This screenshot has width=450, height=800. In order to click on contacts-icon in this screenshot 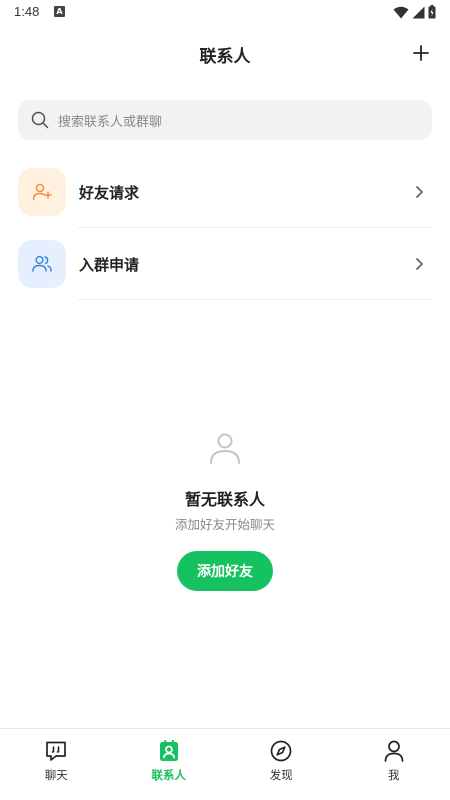, I will do `click(168, 750)`.